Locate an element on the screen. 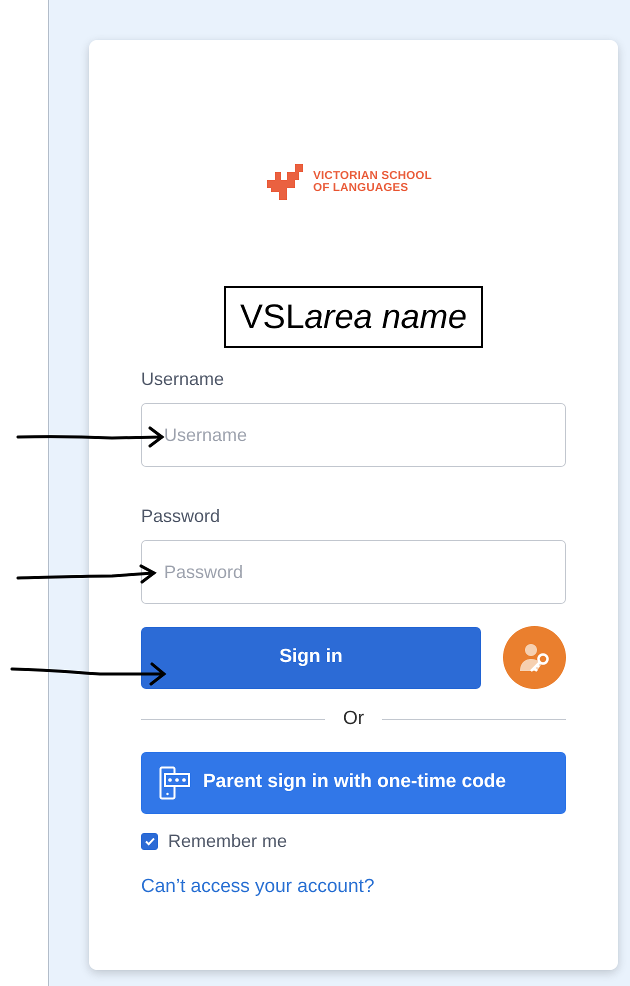 The image size is (630, 986). username-field: Username is located at coordinates (353, 435).